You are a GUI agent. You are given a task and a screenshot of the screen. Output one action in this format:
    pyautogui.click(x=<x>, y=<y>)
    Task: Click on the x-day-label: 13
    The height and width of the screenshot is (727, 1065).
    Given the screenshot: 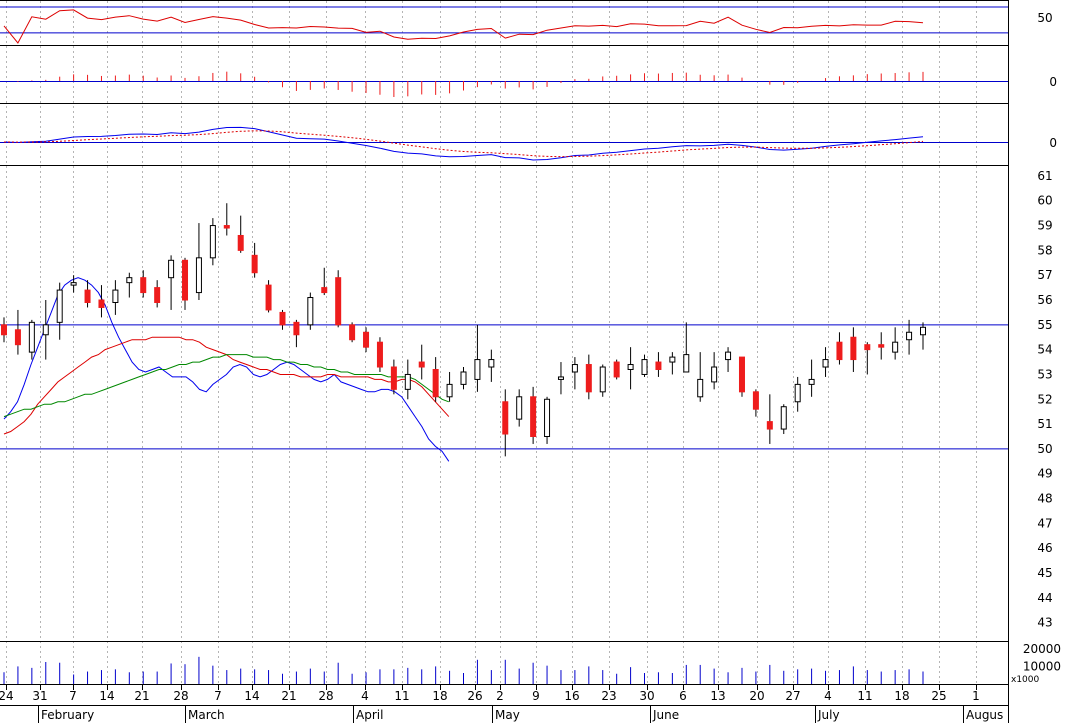 What is the action you would take?
    pyautogui.click(x=717, y=696)
    